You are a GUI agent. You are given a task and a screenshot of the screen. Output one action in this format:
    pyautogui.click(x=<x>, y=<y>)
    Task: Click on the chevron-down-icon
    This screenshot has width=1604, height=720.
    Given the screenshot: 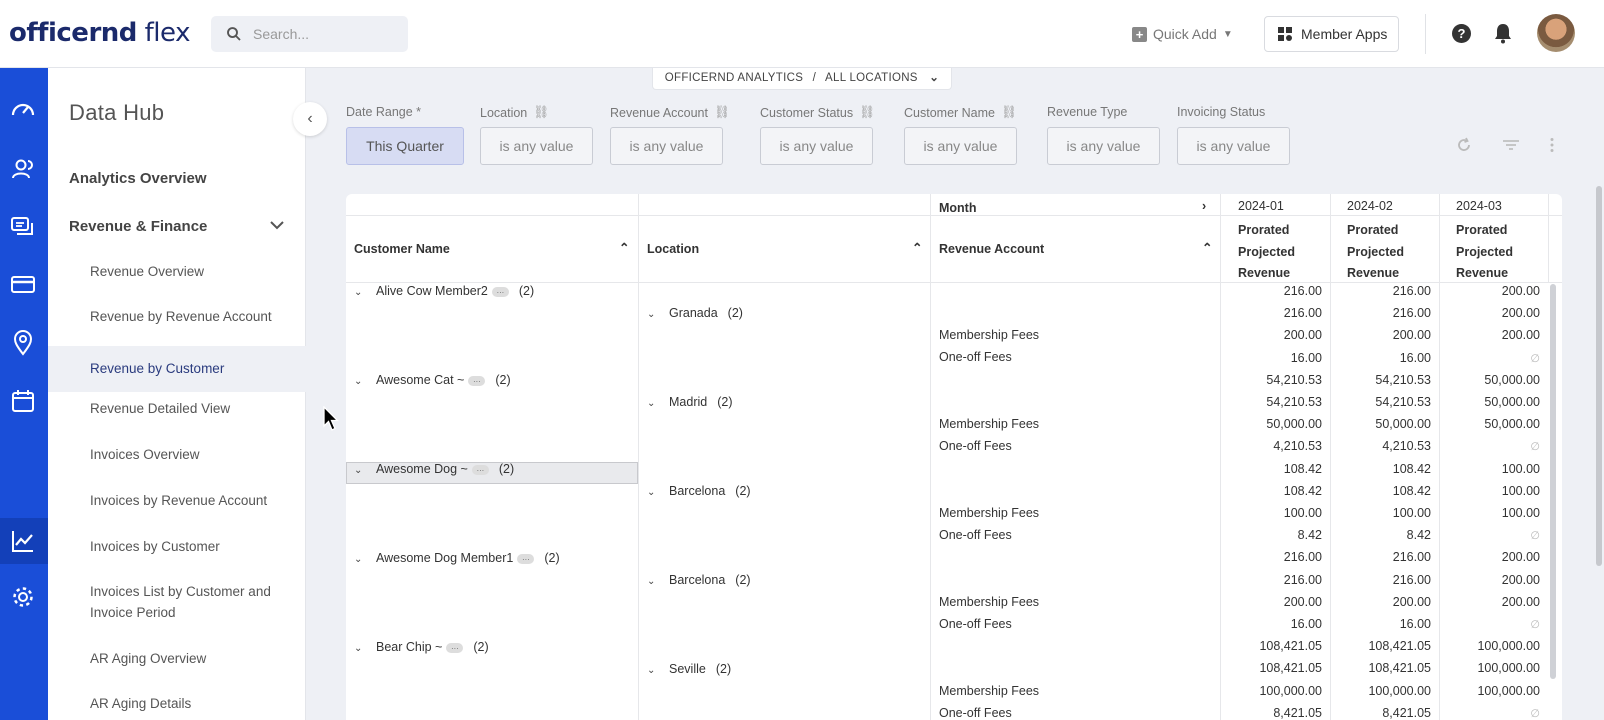 What is the action you would take?
    pyautogui.click(x=277, y=225)
    